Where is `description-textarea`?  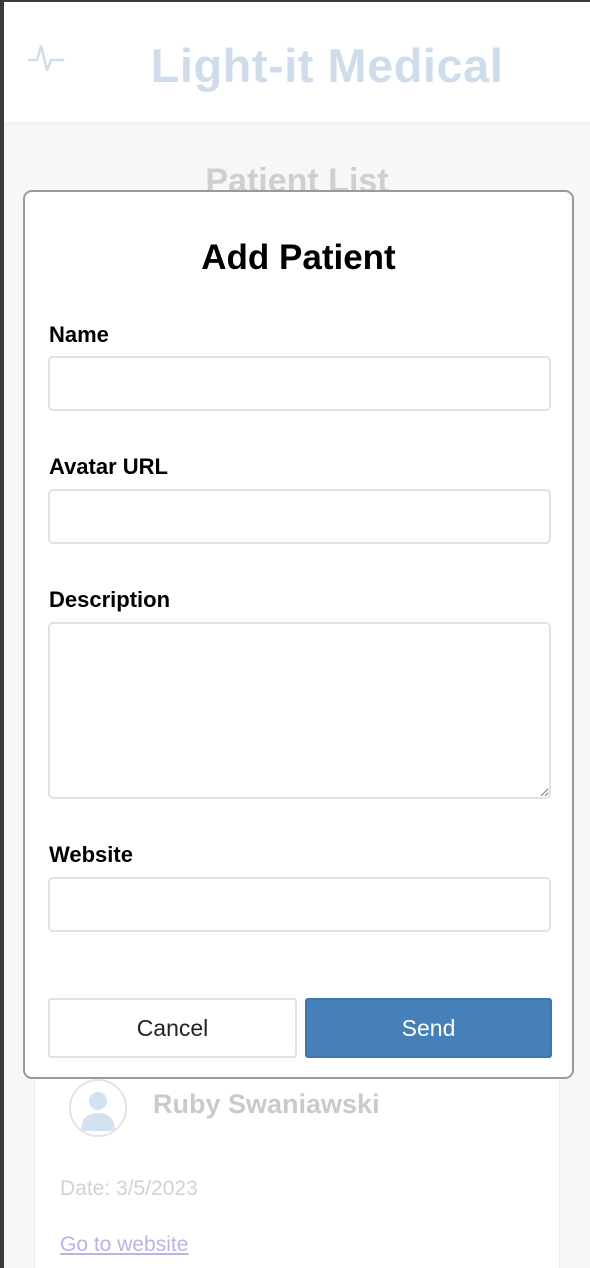
description-textarea is located at coordinates (299, 710).